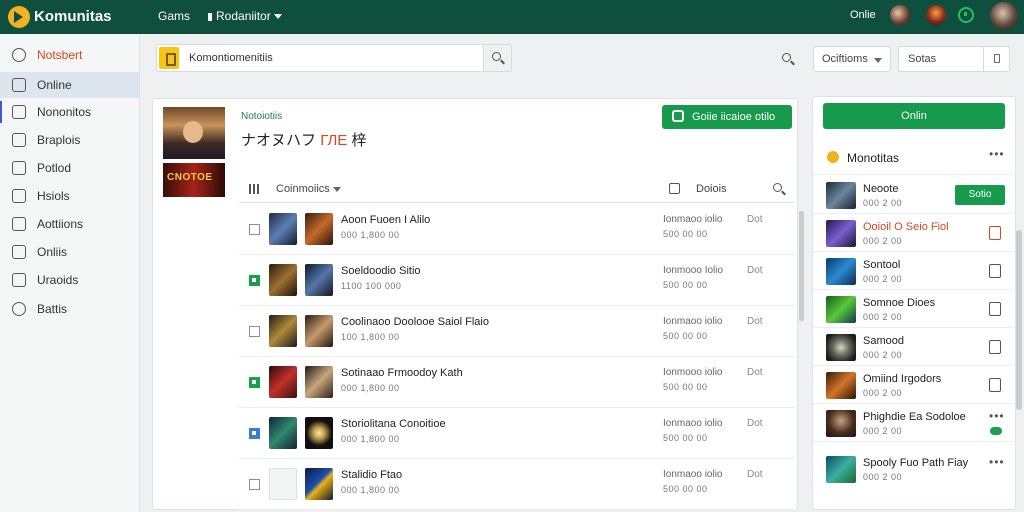 This screenshot has width=1024, height=512. Describe the element at coordinates (393, 424) in the screenshot. I see `row-title: Storiolitana Conoitioe` at that location.